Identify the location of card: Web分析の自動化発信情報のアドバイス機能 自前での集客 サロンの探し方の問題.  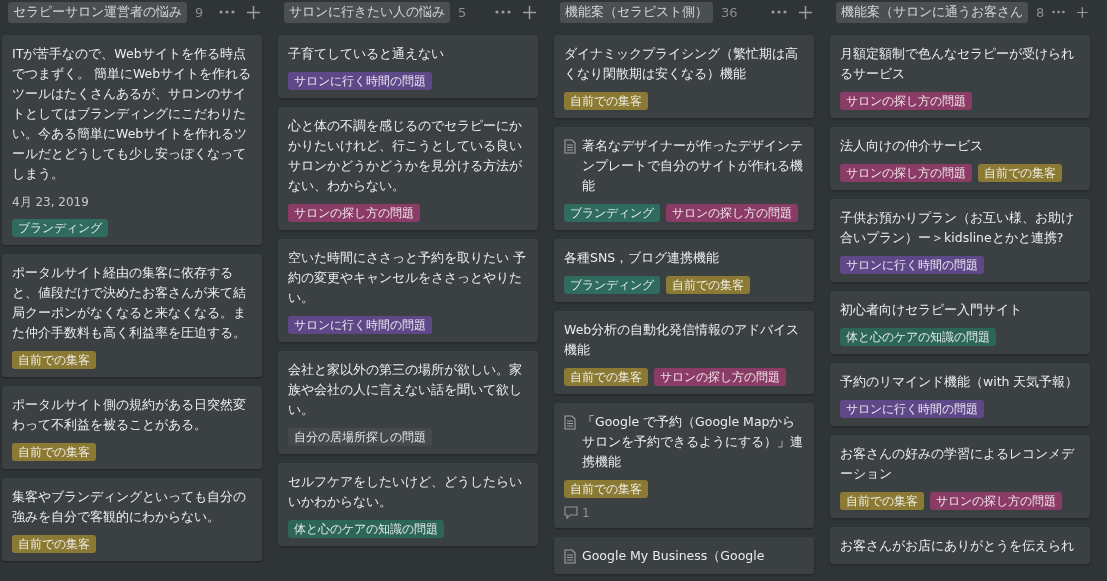
(684, 352).